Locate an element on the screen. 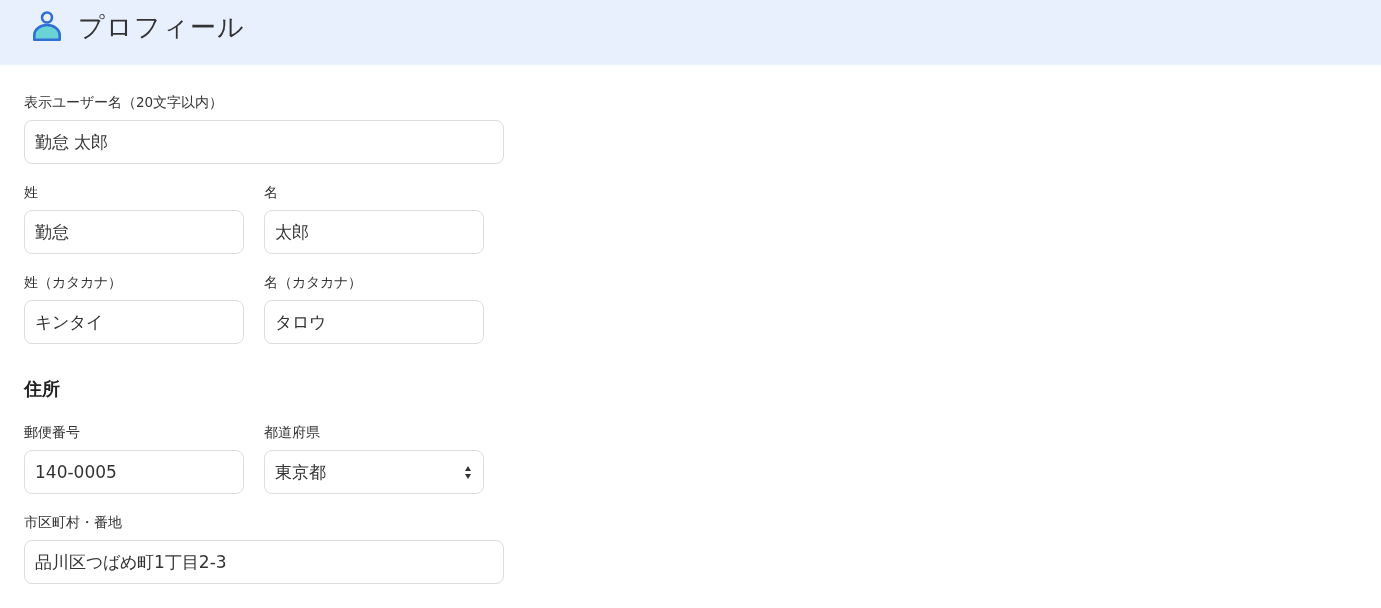  sort-arrows-icon is located at coordinates (468, 472).